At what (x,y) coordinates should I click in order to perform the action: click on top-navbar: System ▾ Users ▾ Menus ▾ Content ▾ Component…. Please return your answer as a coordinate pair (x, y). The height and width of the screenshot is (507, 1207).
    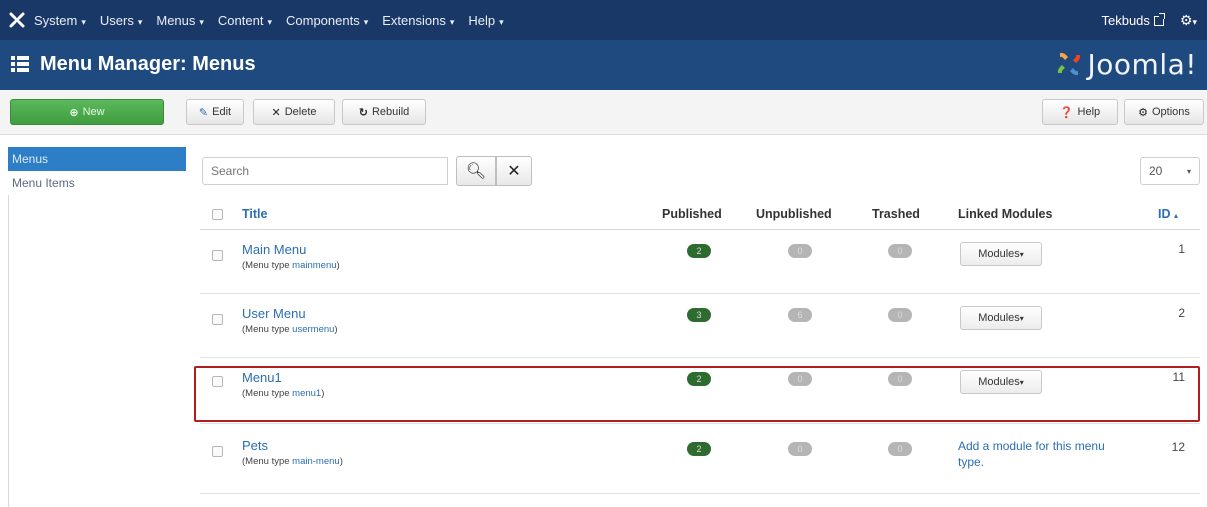
    Looking at the image, I should click on (603, 20).